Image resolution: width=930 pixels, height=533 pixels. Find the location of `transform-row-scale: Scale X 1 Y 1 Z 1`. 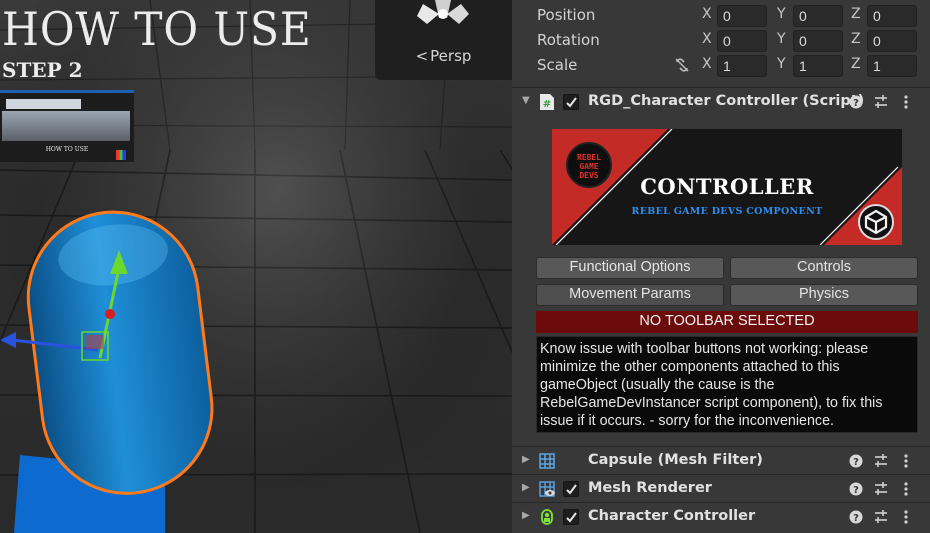

transform-row-scale: Scale X 1 Y 1 Z 1 is located at coordinates (721, 64).